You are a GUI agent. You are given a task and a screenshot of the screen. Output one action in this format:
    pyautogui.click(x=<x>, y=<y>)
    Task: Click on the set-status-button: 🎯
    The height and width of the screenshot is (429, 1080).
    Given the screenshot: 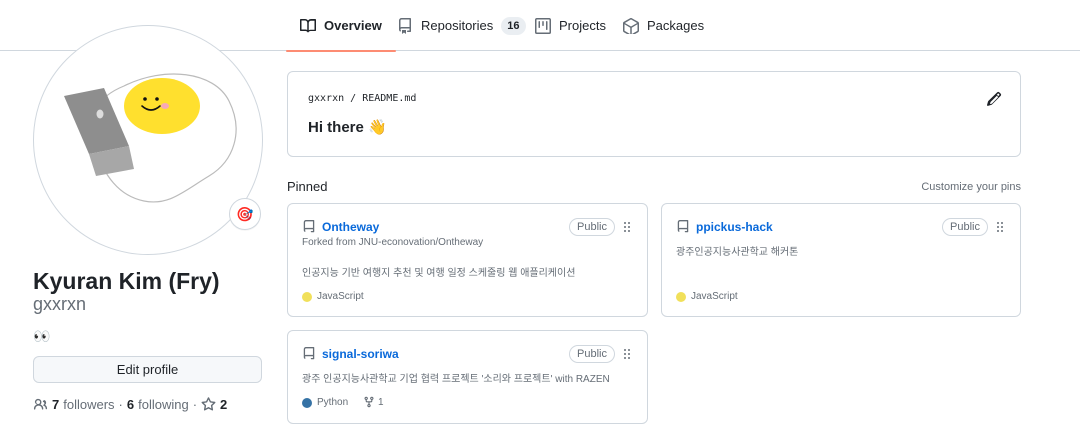 What is the action you would take?
    pyautogui.click(x=245, y=214)
    